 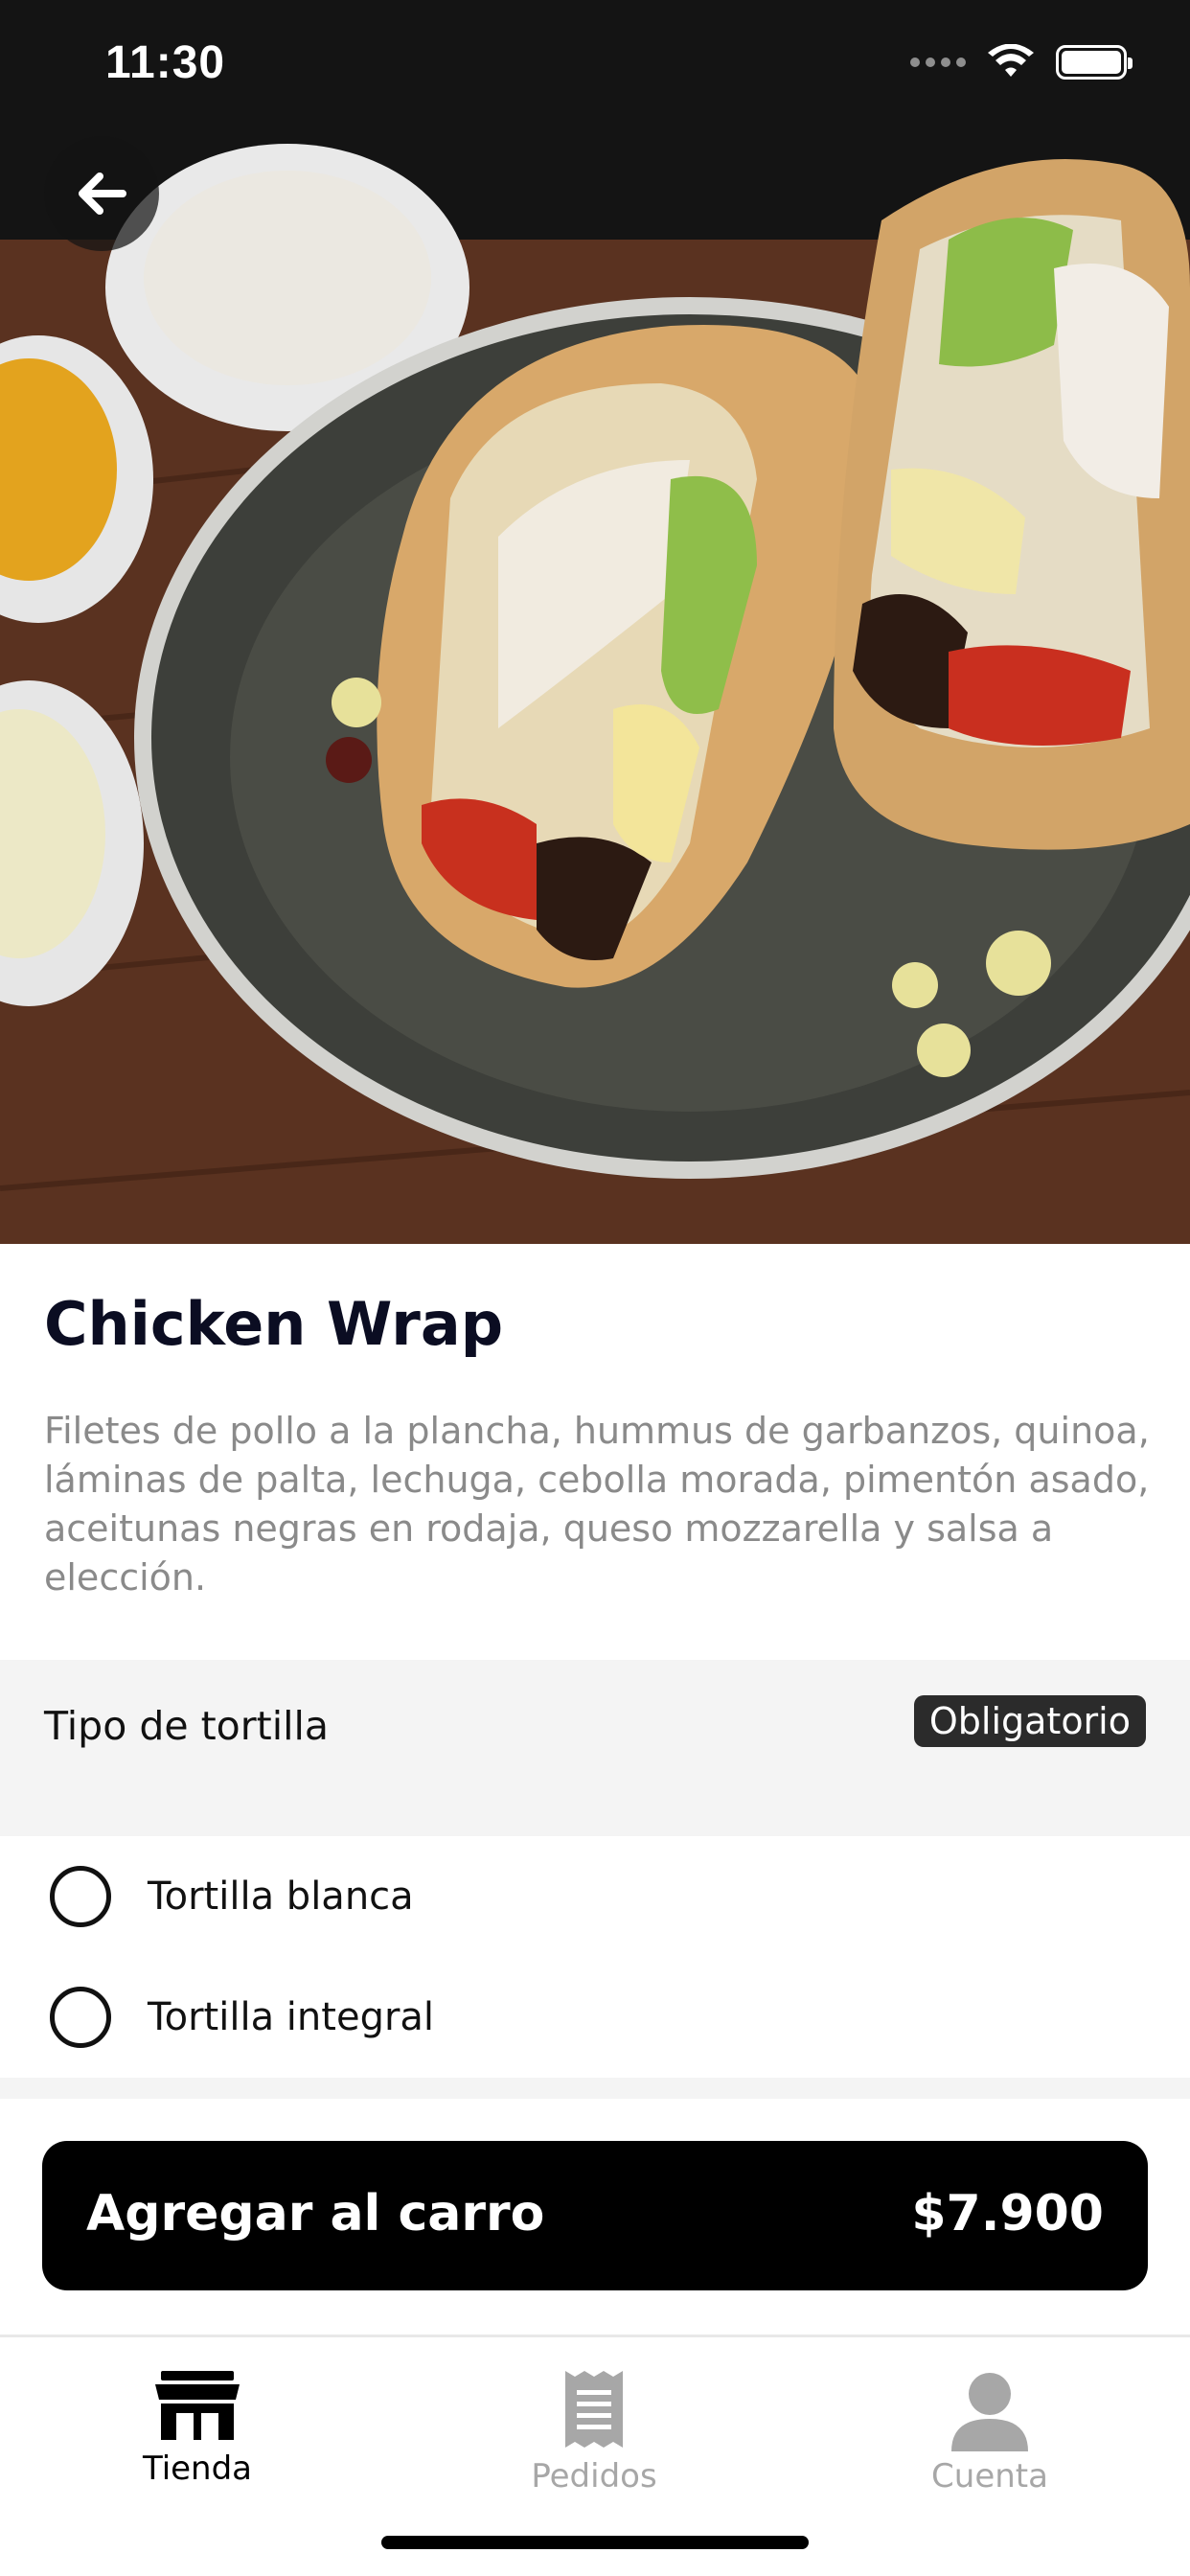 What do you see at coordinates (316, 2213) in the screenshot?
I see `add-to-cart-label: Agregar al carro` at bounding box center [316, 2213].